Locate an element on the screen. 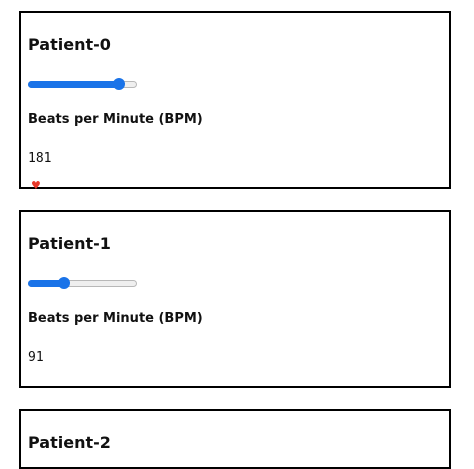  patient-card-2: Patient-2 is located at coordinates (235, 439).